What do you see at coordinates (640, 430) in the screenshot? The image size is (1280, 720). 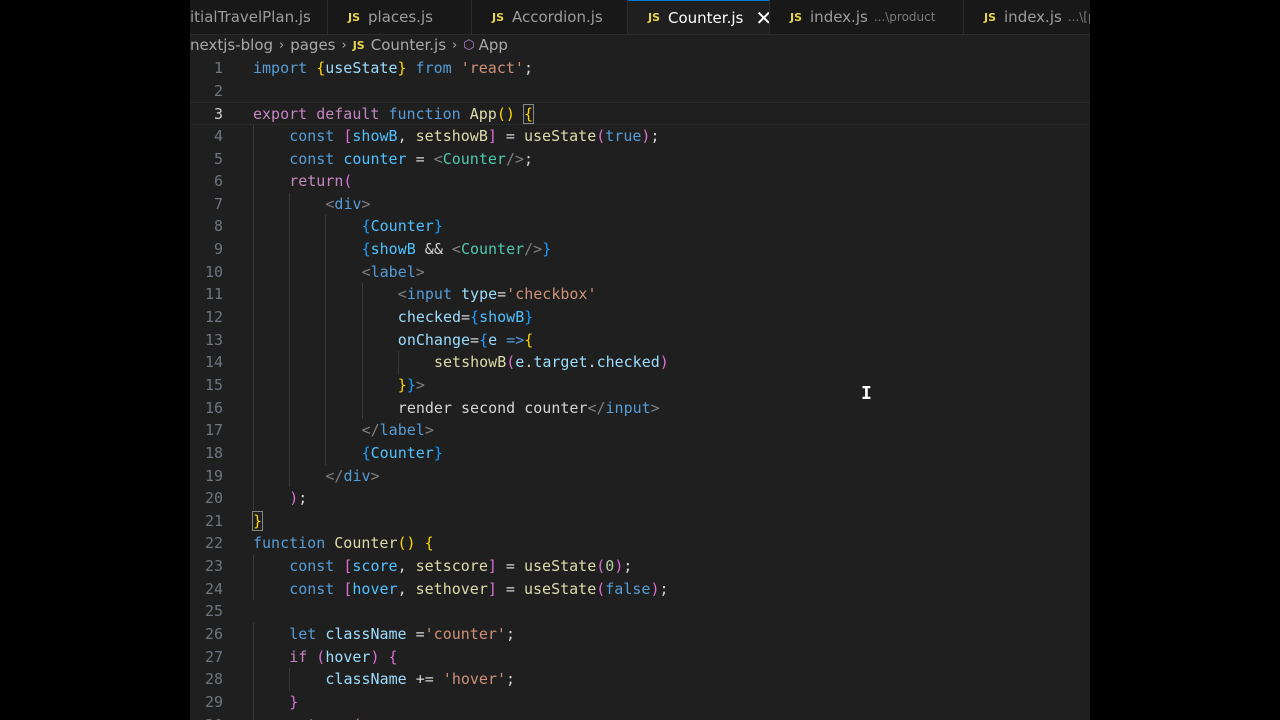 I see `code-line: 17 </label>` at bounding box center [640, 430].